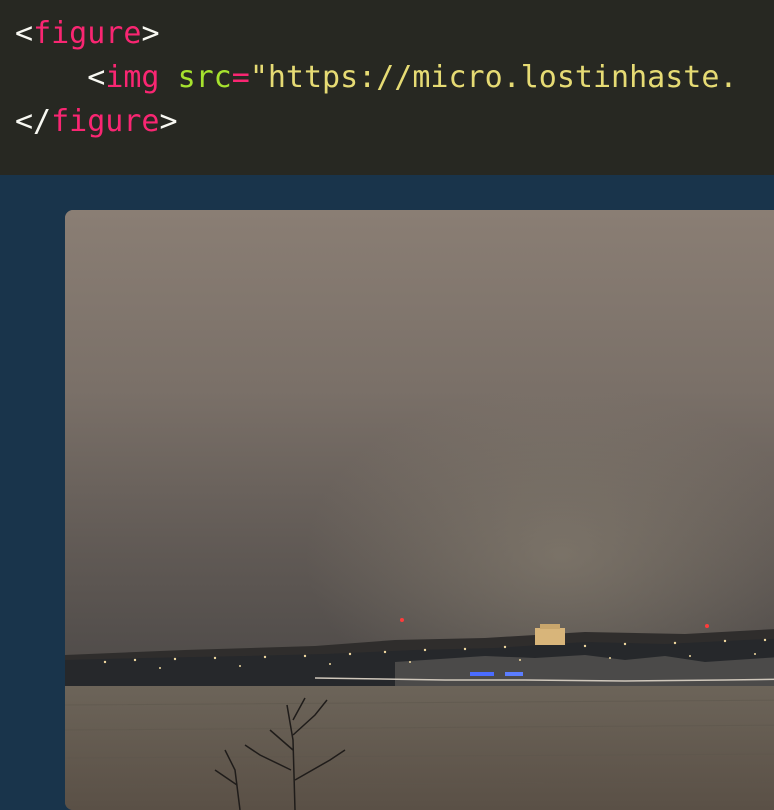 The width and height of the screenshot is (774, 810). What do you see at coordinates (132, 77) in the screenshot?
I see `code-token-tag: img` at bounding box center [132, 77].